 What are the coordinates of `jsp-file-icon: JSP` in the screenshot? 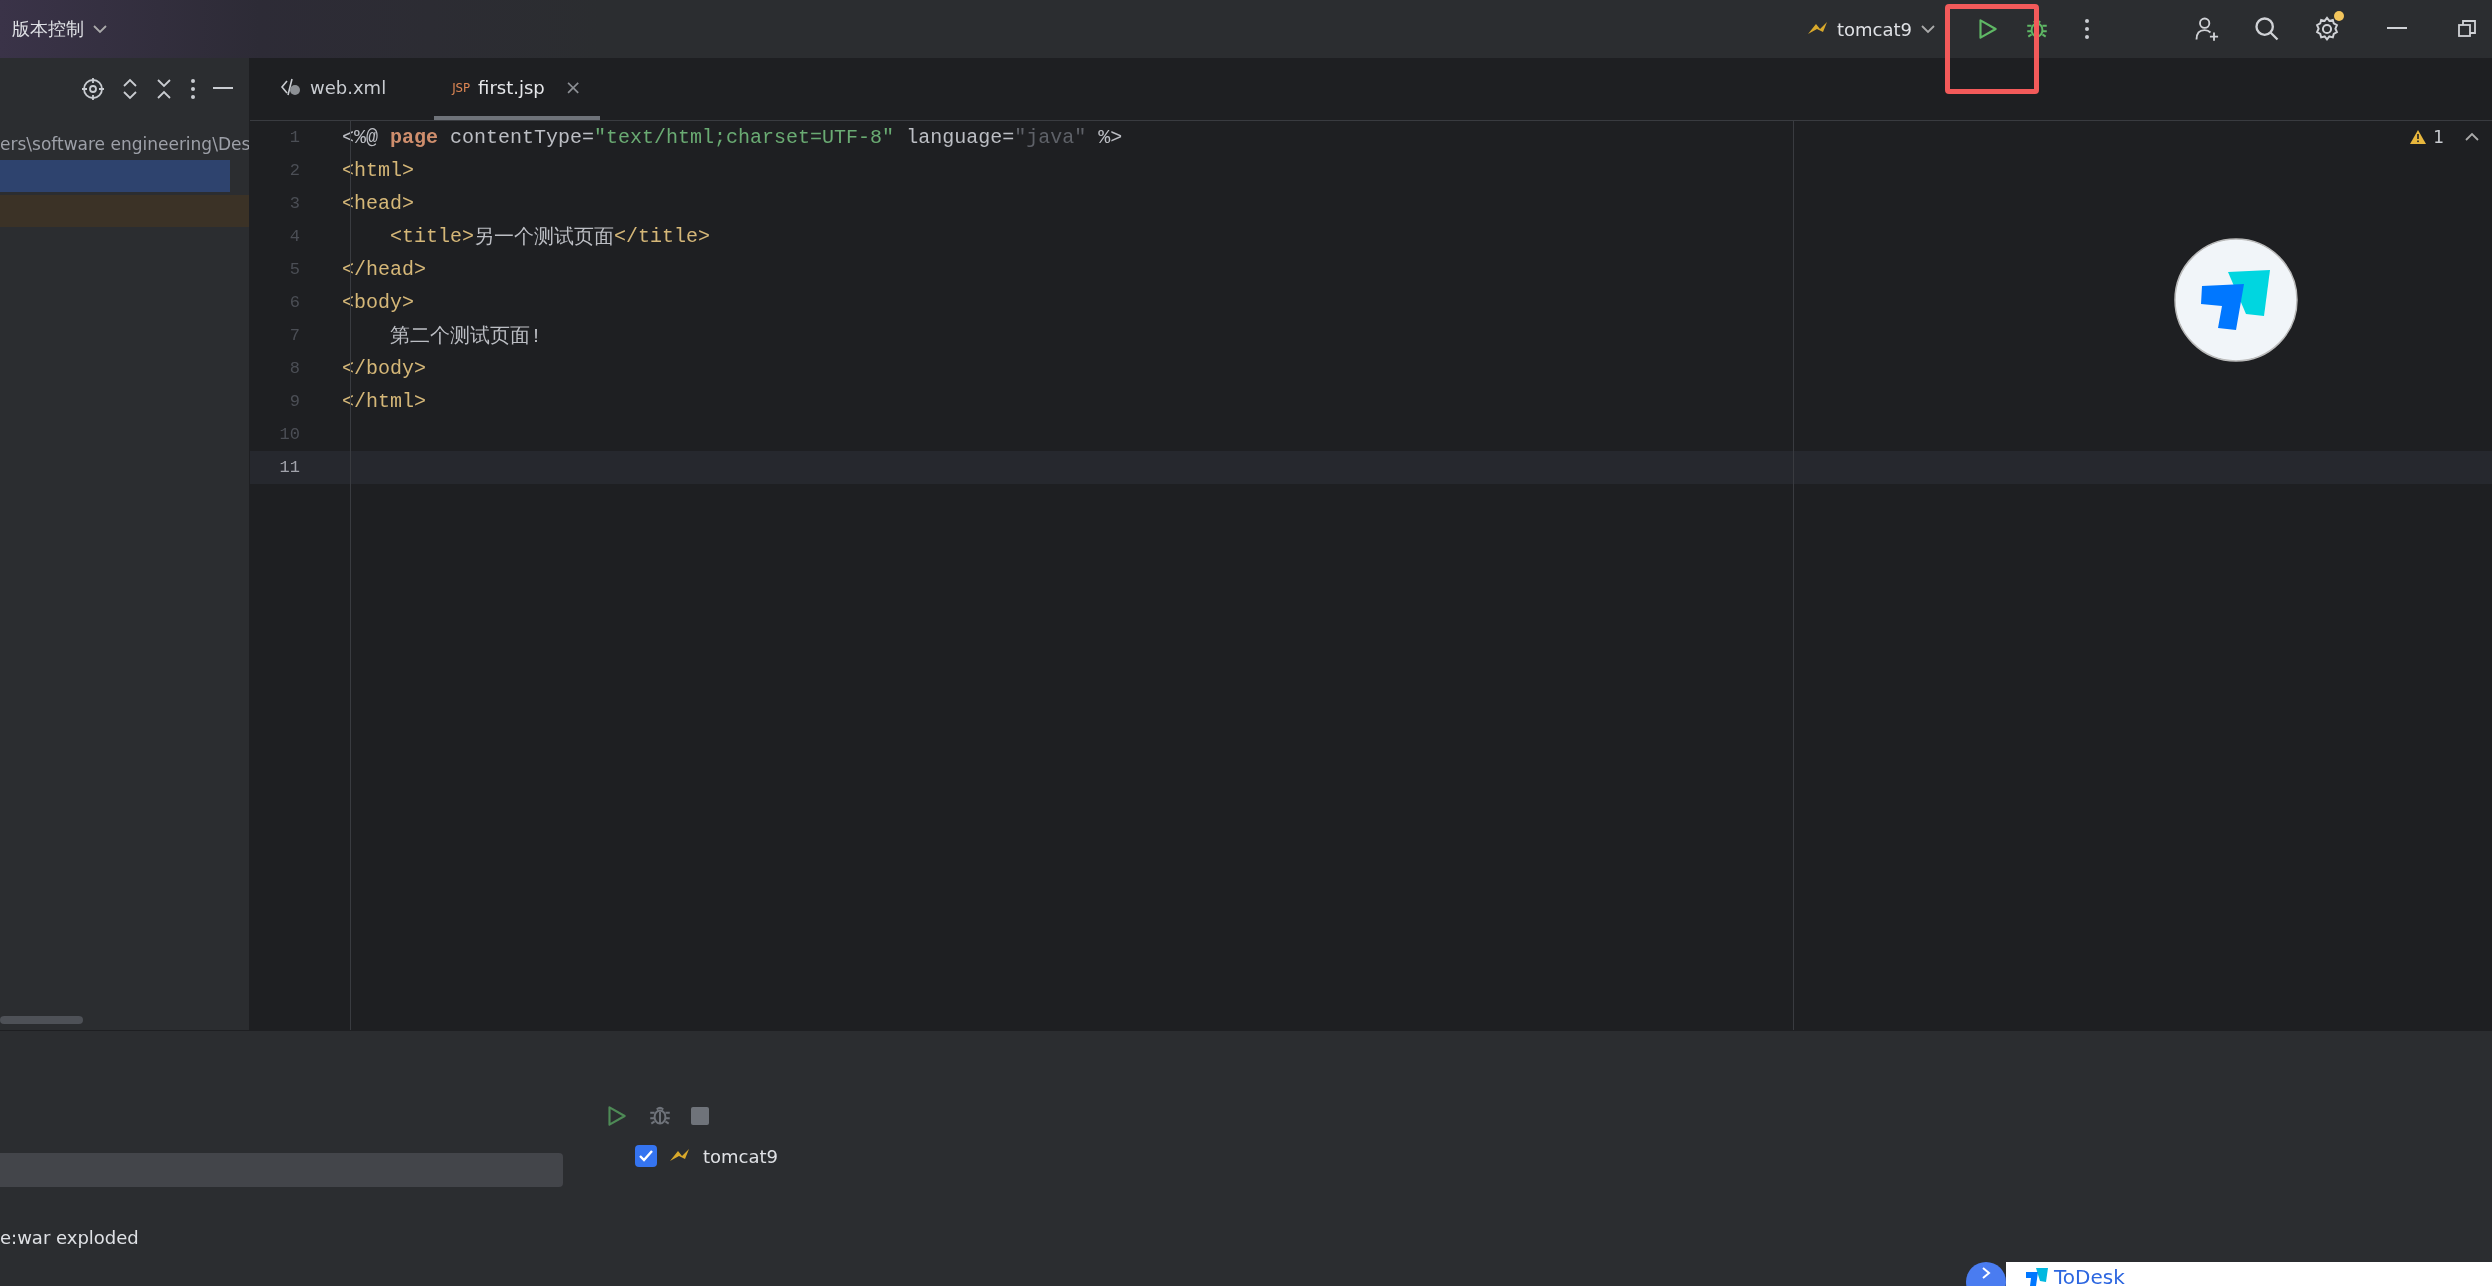 It's located at (461, 87).